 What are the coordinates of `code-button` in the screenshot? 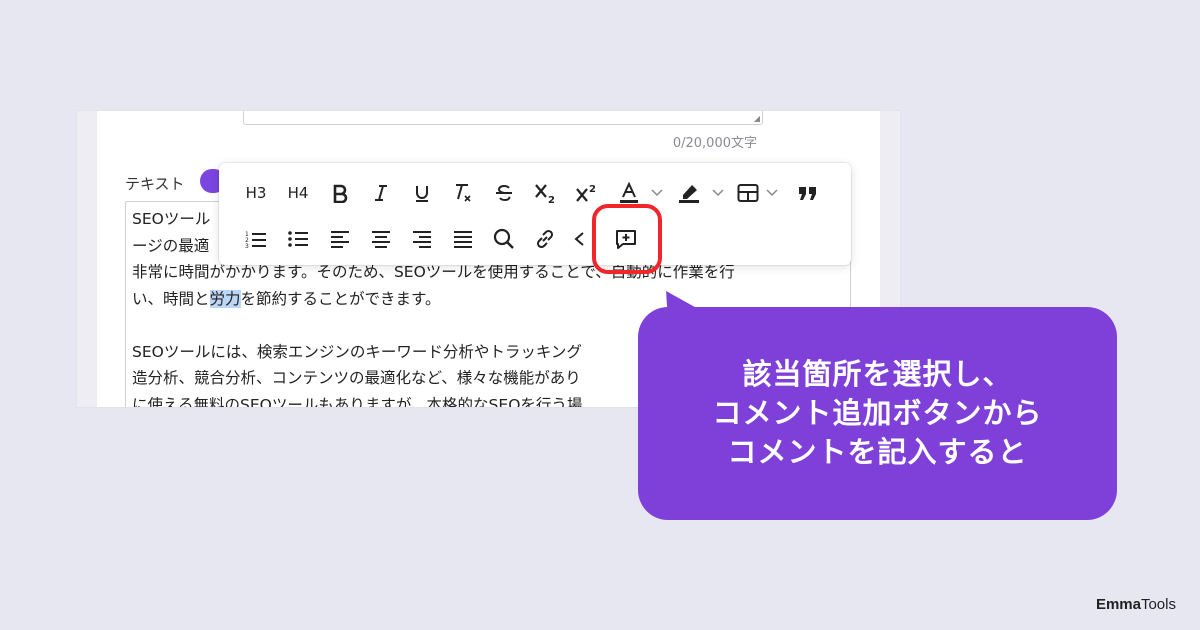 It's located at (580, 239).